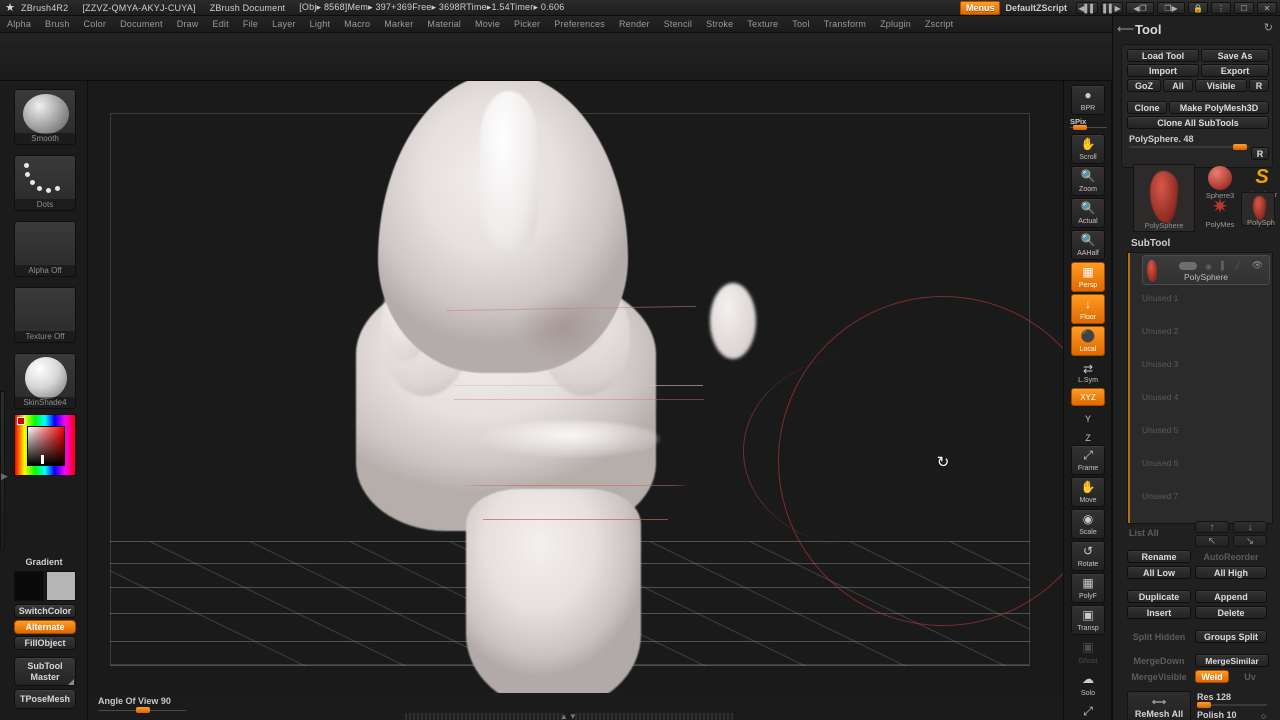 The width and height of the screenshot is (1280, 720). I want to click on auto-reorder-button: AutoReorder, so click(1231, 556).